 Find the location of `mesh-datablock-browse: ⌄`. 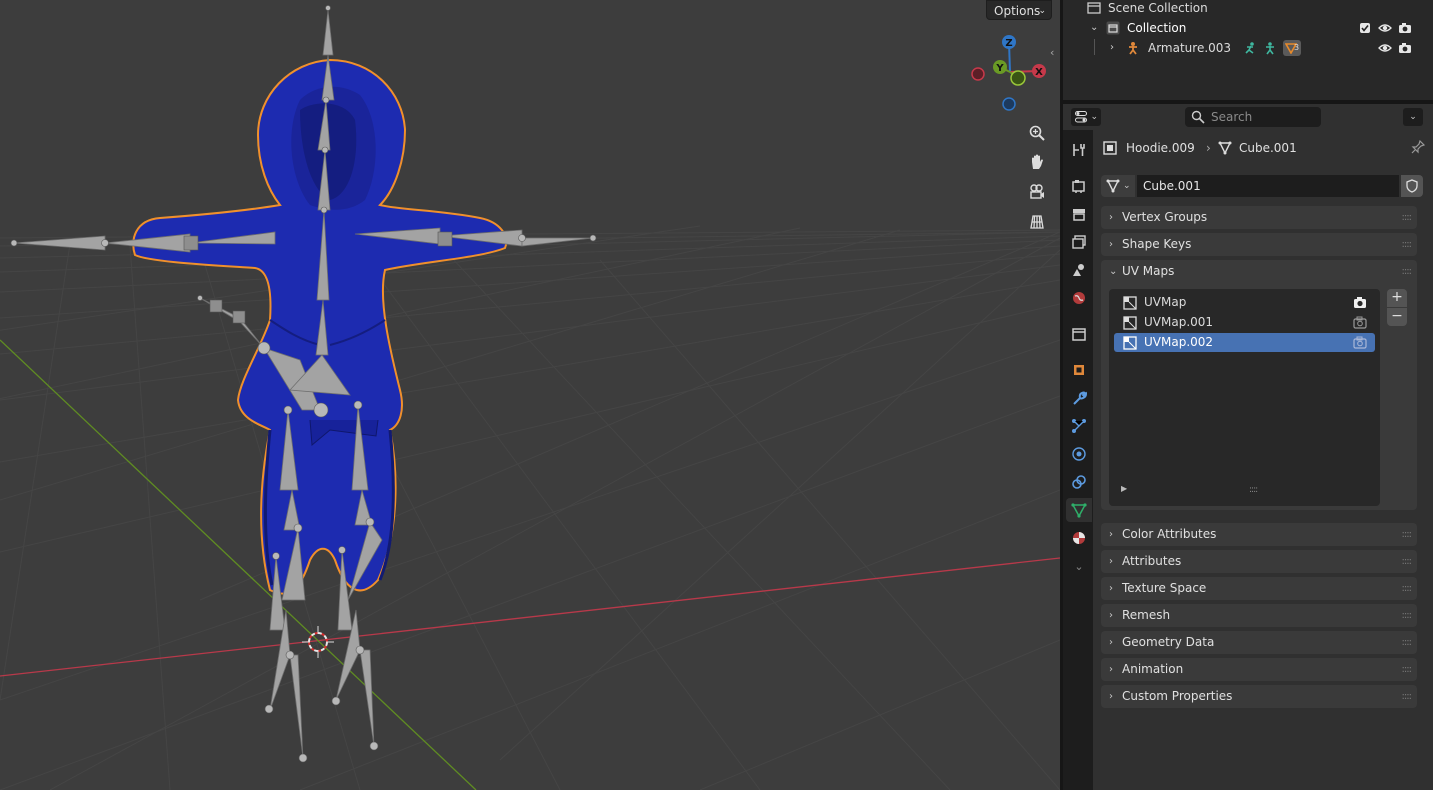

mesh-datablock-browse: ⌄ is located at coordinates (1118, 186).